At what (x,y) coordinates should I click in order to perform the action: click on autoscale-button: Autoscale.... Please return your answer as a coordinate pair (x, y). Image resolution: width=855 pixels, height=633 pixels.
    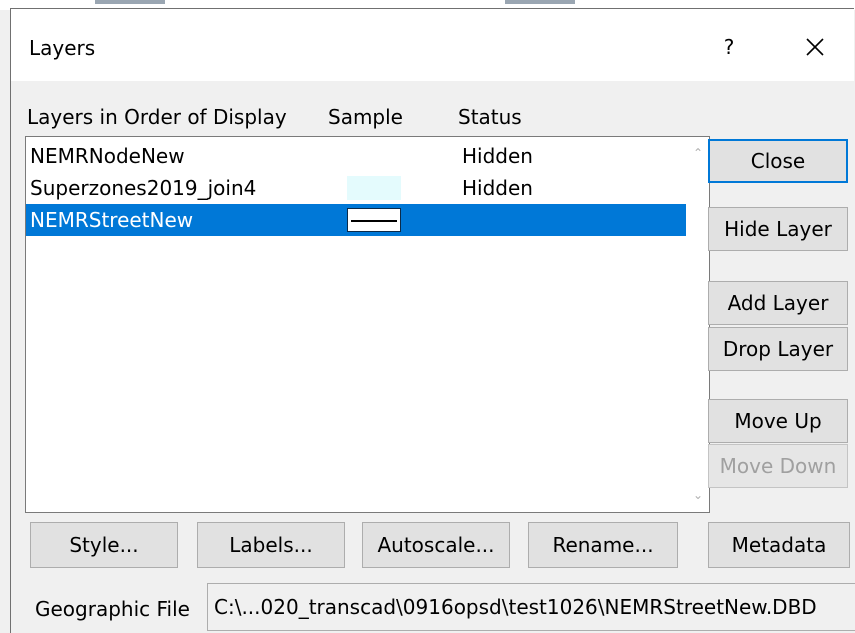
    Looking at the image, I should click on (436, 545).